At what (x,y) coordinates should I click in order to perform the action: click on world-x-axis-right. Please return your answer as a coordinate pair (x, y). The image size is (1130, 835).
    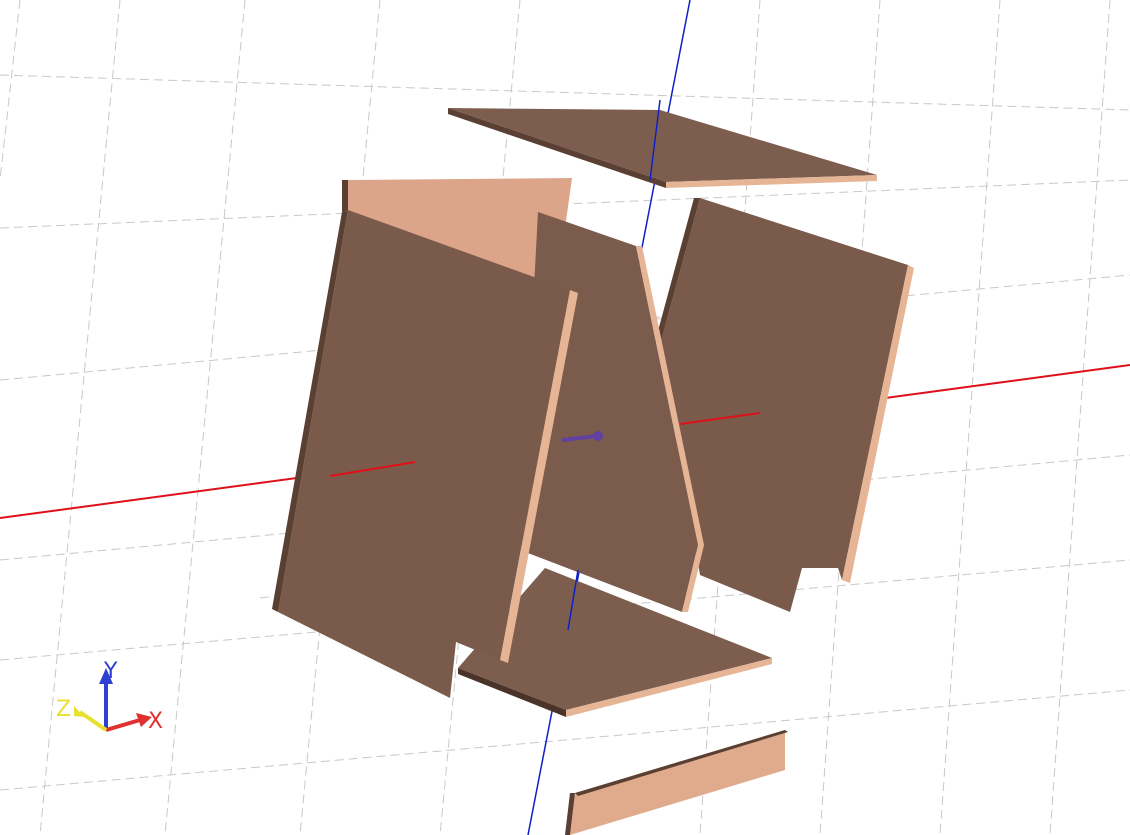
    Looking at the image, I should click on (1007, 381).